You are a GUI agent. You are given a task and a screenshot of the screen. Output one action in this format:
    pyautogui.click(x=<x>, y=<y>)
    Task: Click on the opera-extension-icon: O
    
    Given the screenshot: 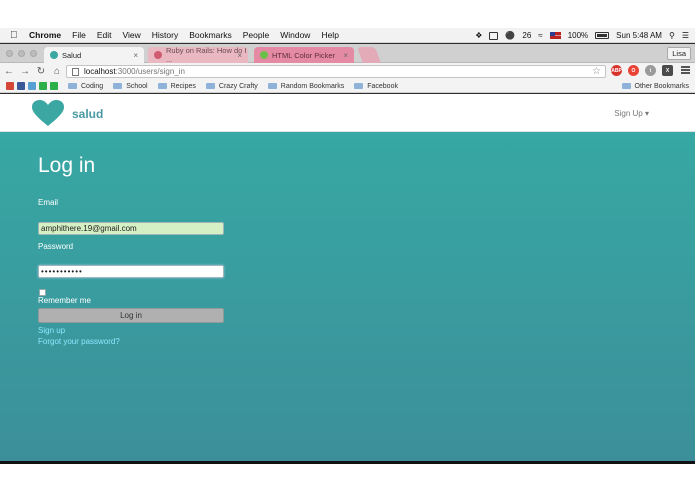 What is the action you would take?
    pyautogui.click(x=633, y=70)
    